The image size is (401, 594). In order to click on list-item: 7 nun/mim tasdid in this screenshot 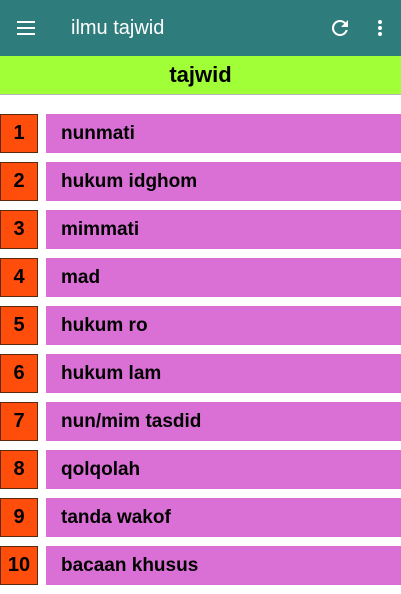, I will do `click(200, 421)`.